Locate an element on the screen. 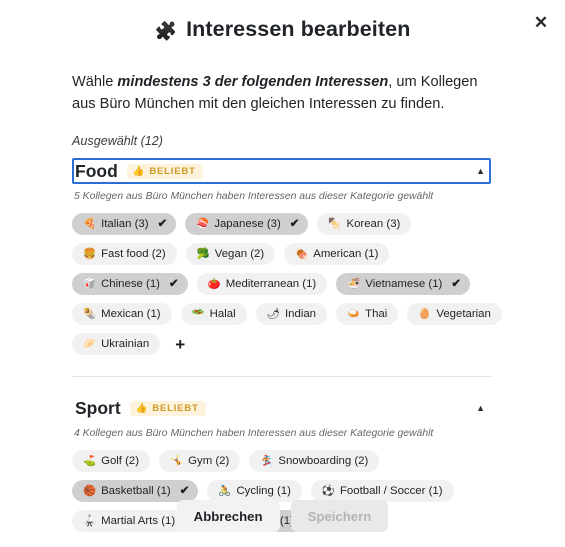 The height and width of the screenshot is (547, 565). gymnast-icon: 🤸 is located at coordinates (177, 461).